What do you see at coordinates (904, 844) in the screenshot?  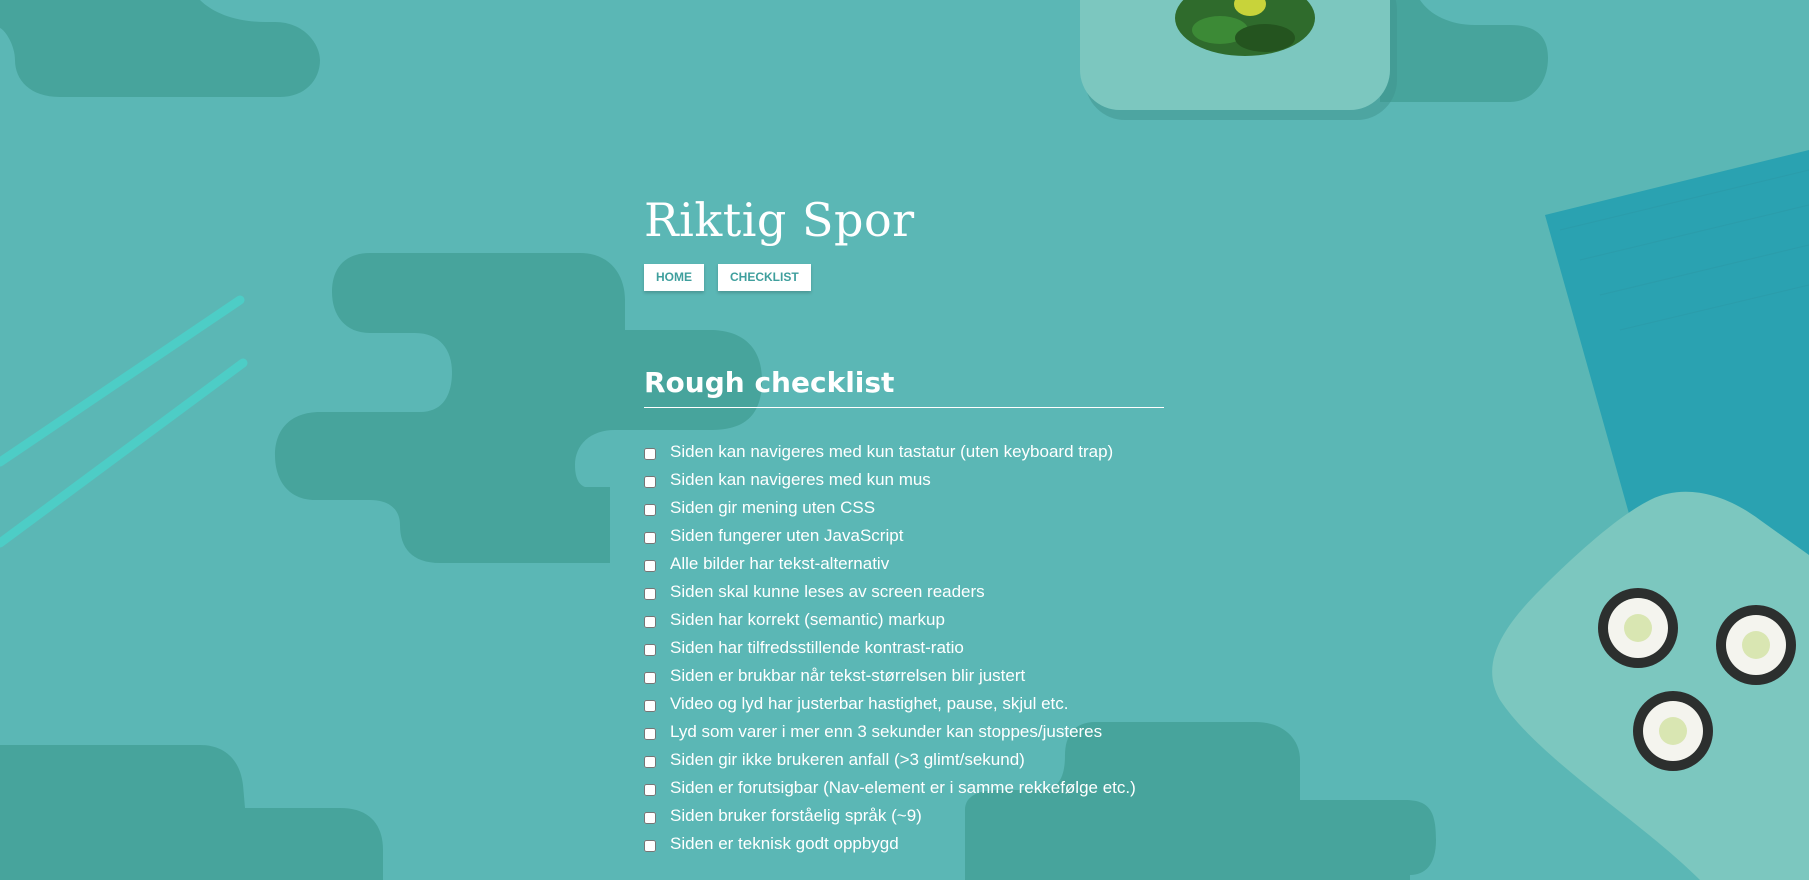 I see `checklist-item: Siden er teknisk godt oppbygd` at bounding box center [904, 844].